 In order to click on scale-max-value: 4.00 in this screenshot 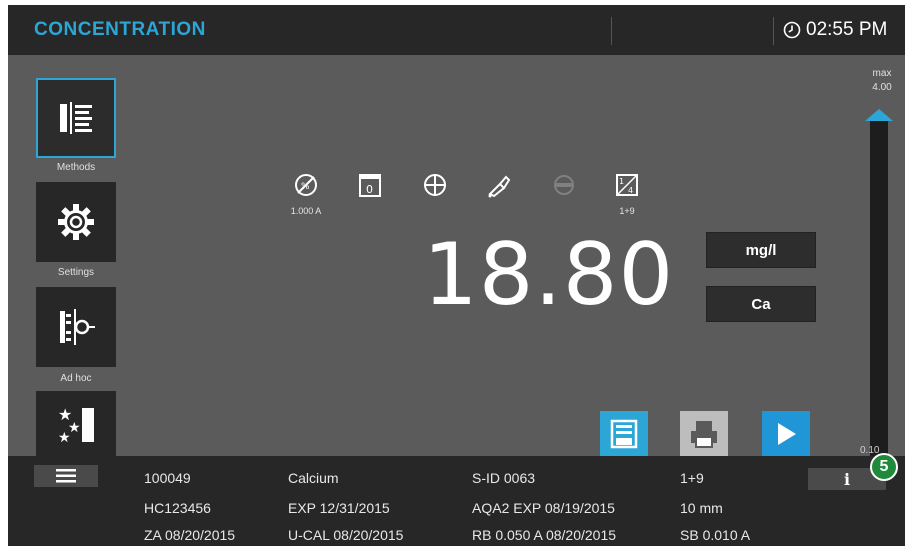, I will do `click(882, 87)`.